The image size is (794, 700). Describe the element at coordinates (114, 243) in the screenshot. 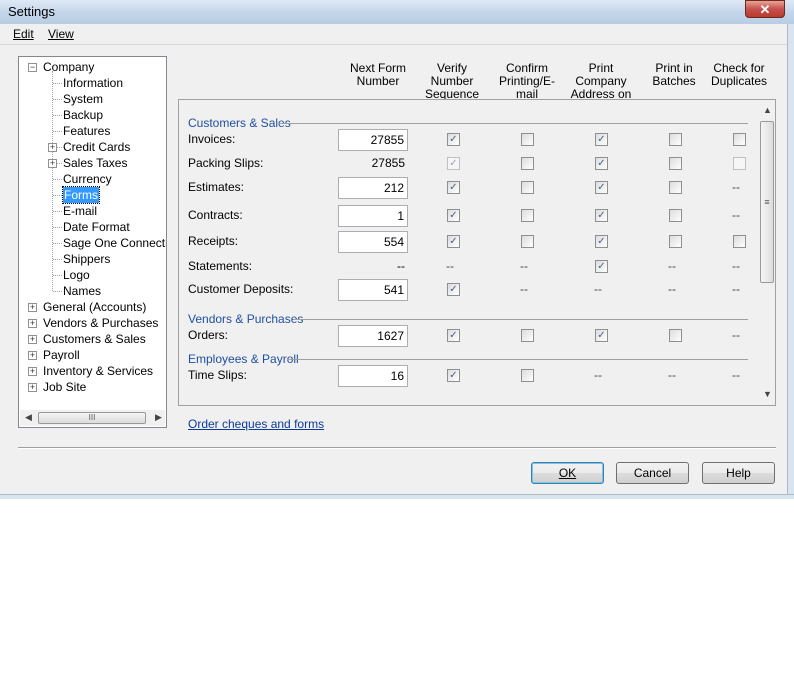

I see `tree-item-sage-one-connection: Sage One Connection` at that location.